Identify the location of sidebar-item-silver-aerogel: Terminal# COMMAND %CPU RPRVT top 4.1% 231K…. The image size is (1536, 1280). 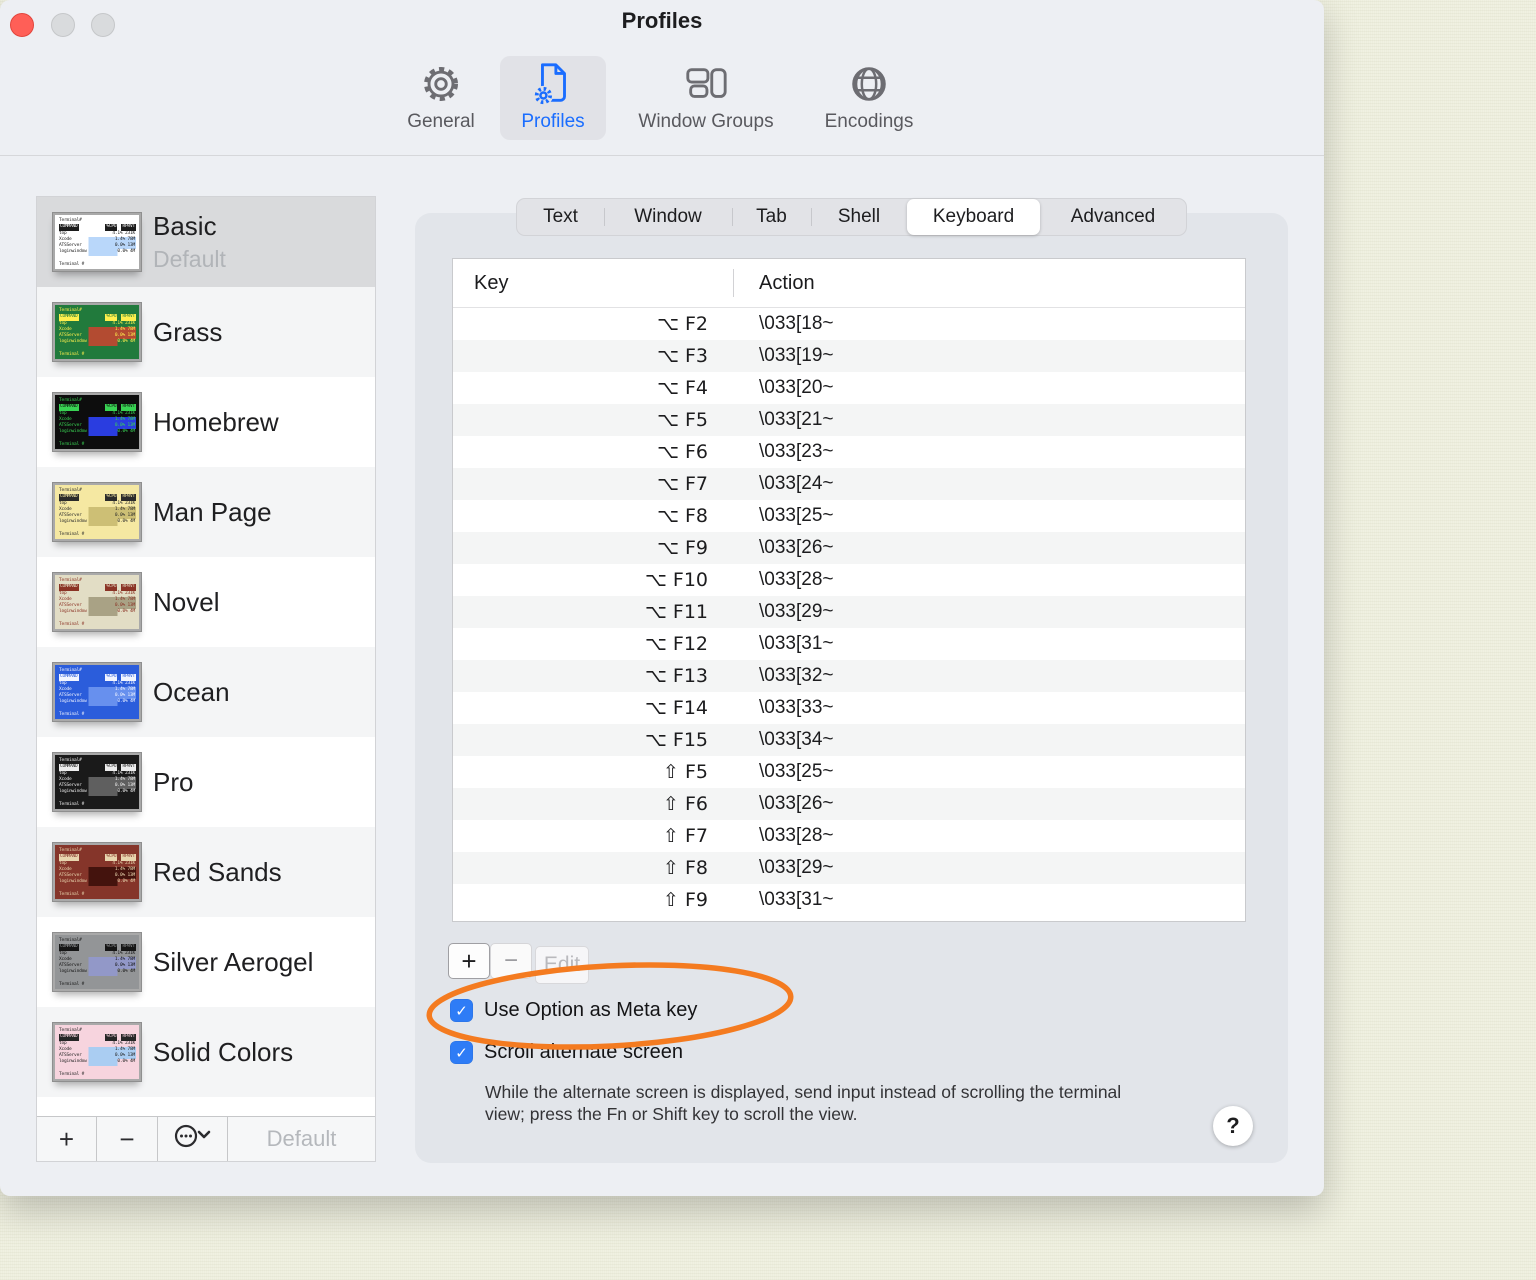
(206, 962).